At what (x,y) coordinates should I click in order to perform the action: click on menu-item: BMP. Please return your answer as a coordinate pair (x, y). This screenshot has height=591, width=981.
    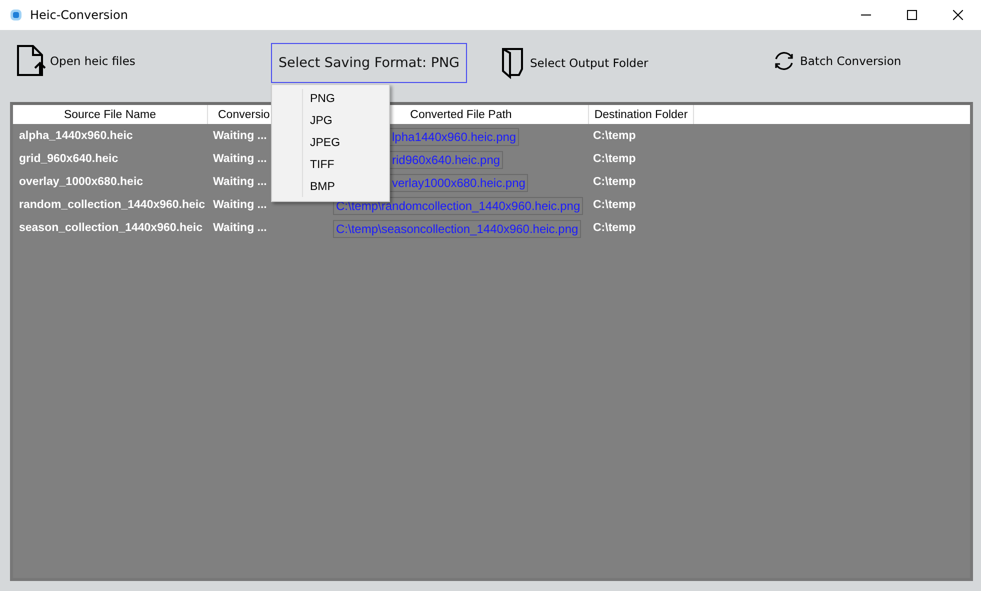
    Looking at the image, I should click on (330, 187).